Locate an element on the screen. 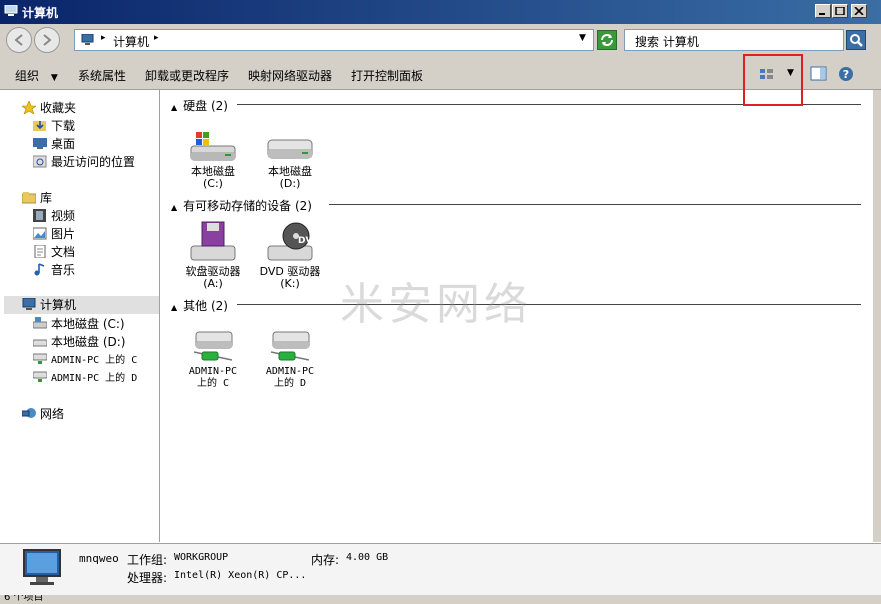 This screenshot has width=881, height=604. drive-letter: (A:) is located at coordinates (213, 283).